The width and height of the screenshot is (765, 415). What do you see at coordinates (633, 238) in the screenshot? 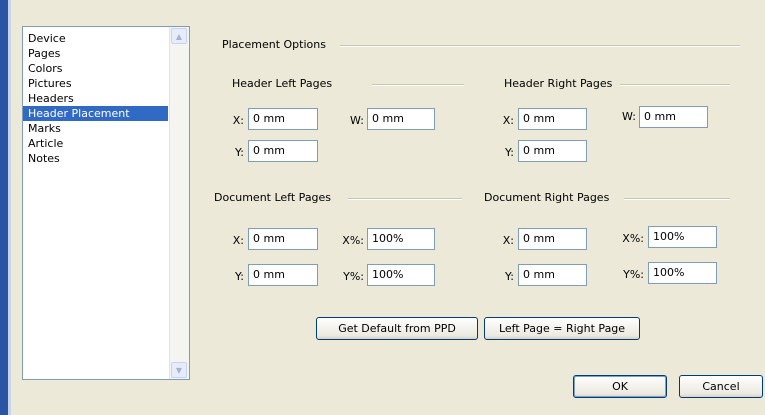
I see `document-right-xpercent-label: X%:` at bounding box center [633, 238].